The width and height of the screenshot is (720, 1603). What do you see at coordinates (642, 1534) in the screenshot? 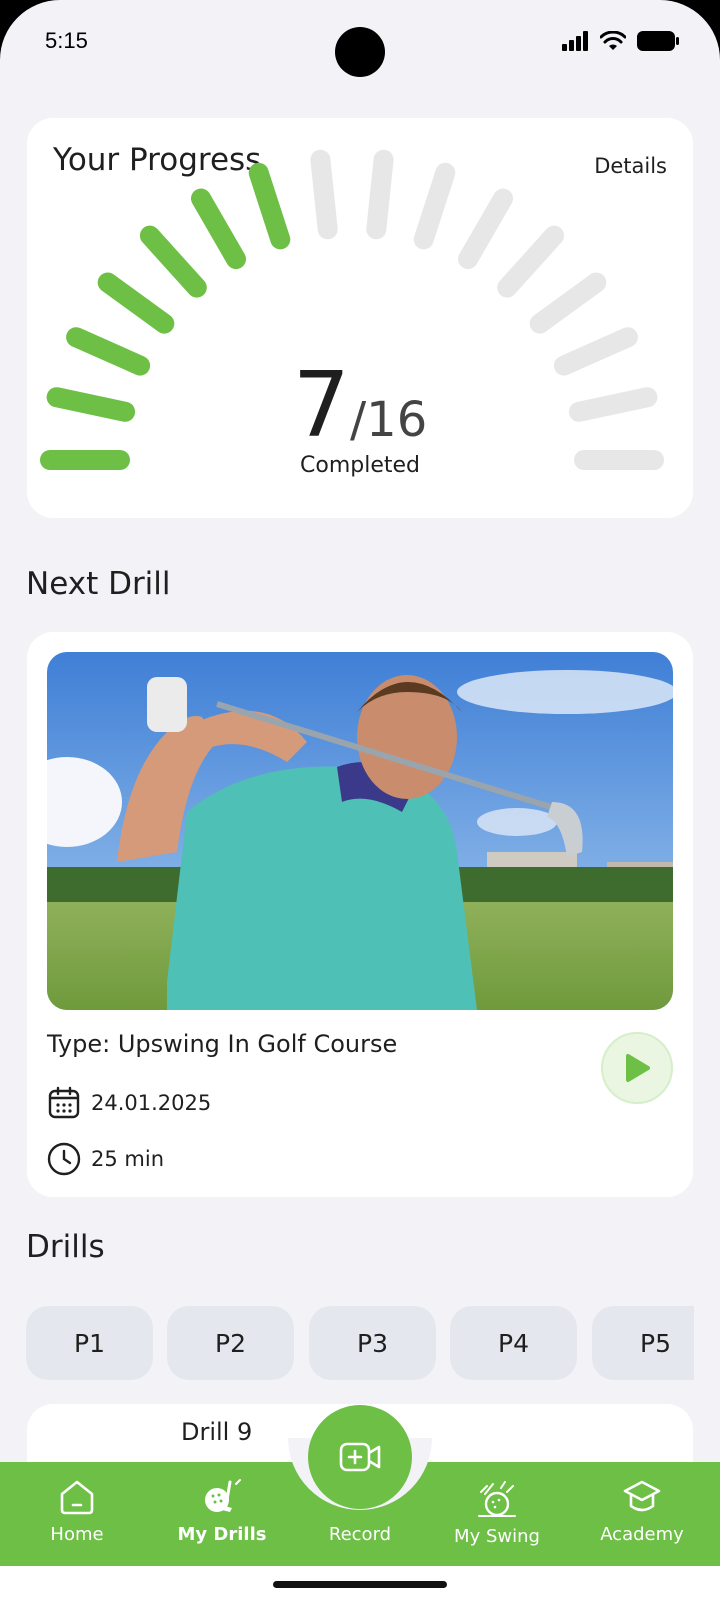
I see `nav-academy-label: Academy` at bounding box center [642, 1534].